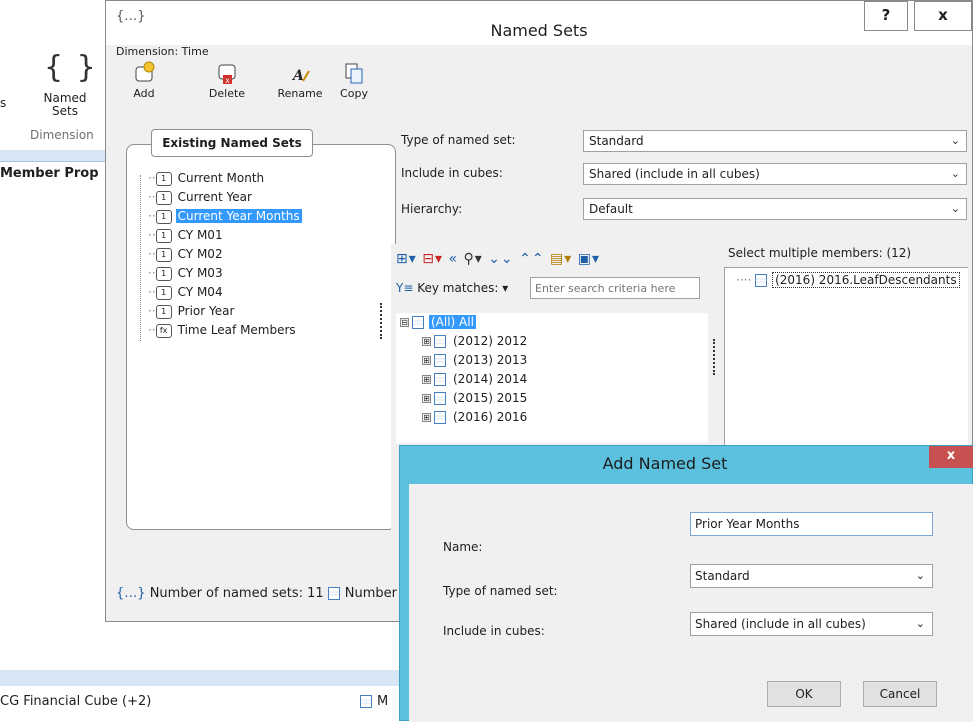 This screenshot has width=973, height=722. I want to click on member-tree-item: ⊞ (2016) 2016, so click(552, 417).